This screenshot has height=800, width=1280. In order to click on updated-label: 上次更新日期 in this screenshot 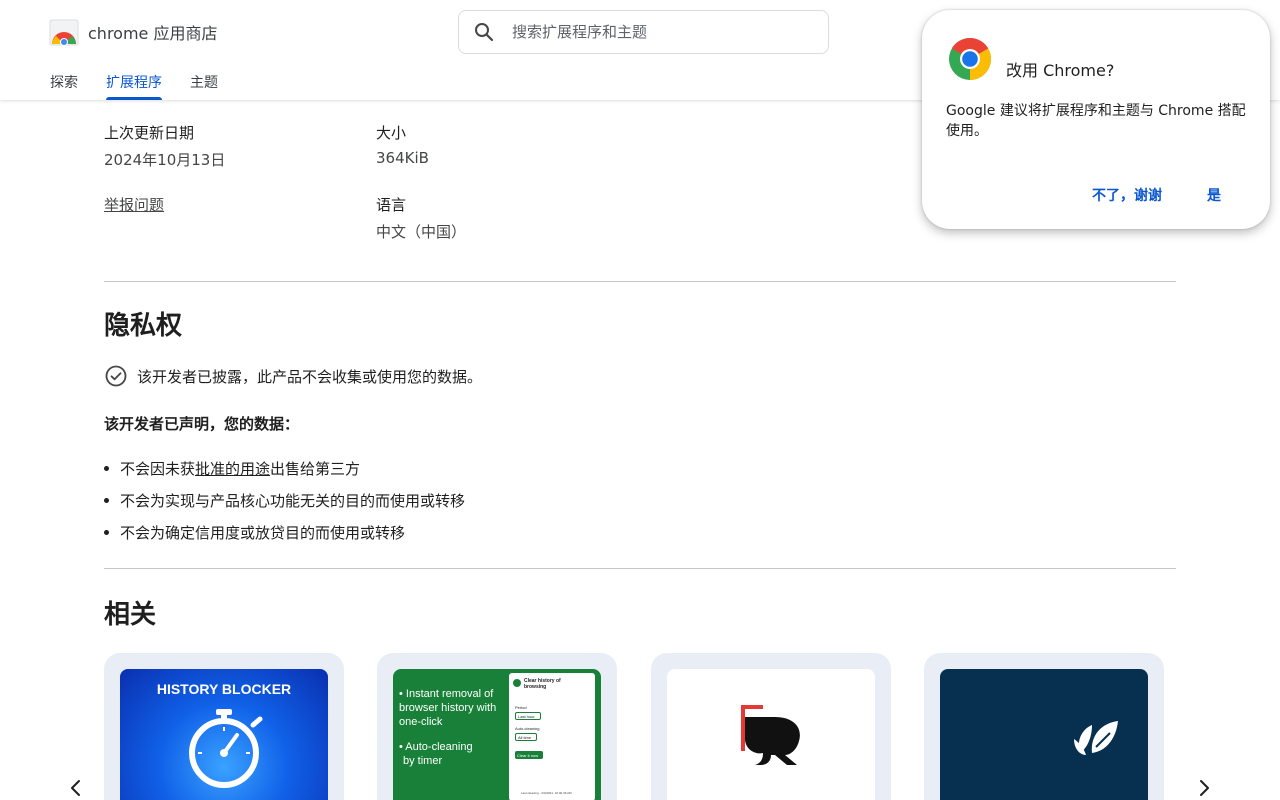, I will do `click(149, 133)`.